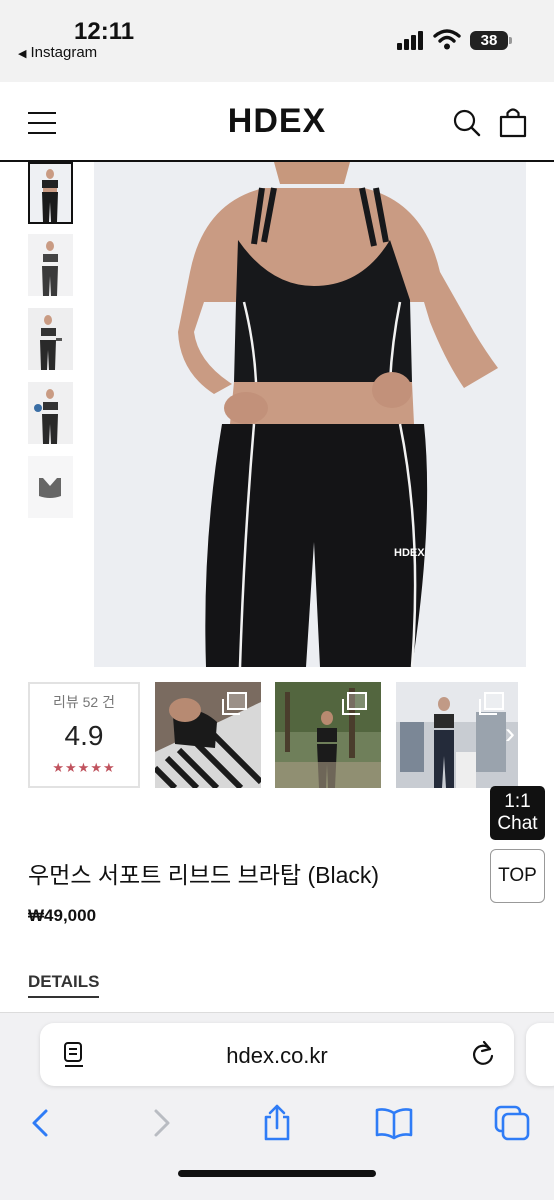 This screenshot has height=1200, width=554. I want to click on share-icon, so click(277, 1123).